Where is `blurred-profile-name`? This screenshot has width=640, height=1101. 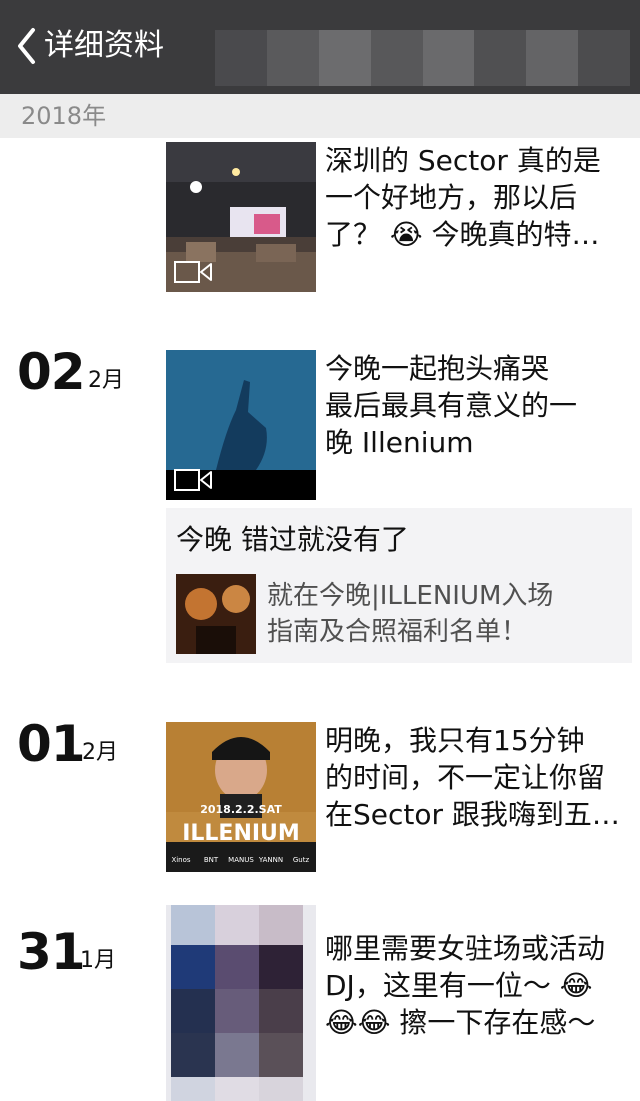
blurred-profile-name is located at coordinates (422, 58).